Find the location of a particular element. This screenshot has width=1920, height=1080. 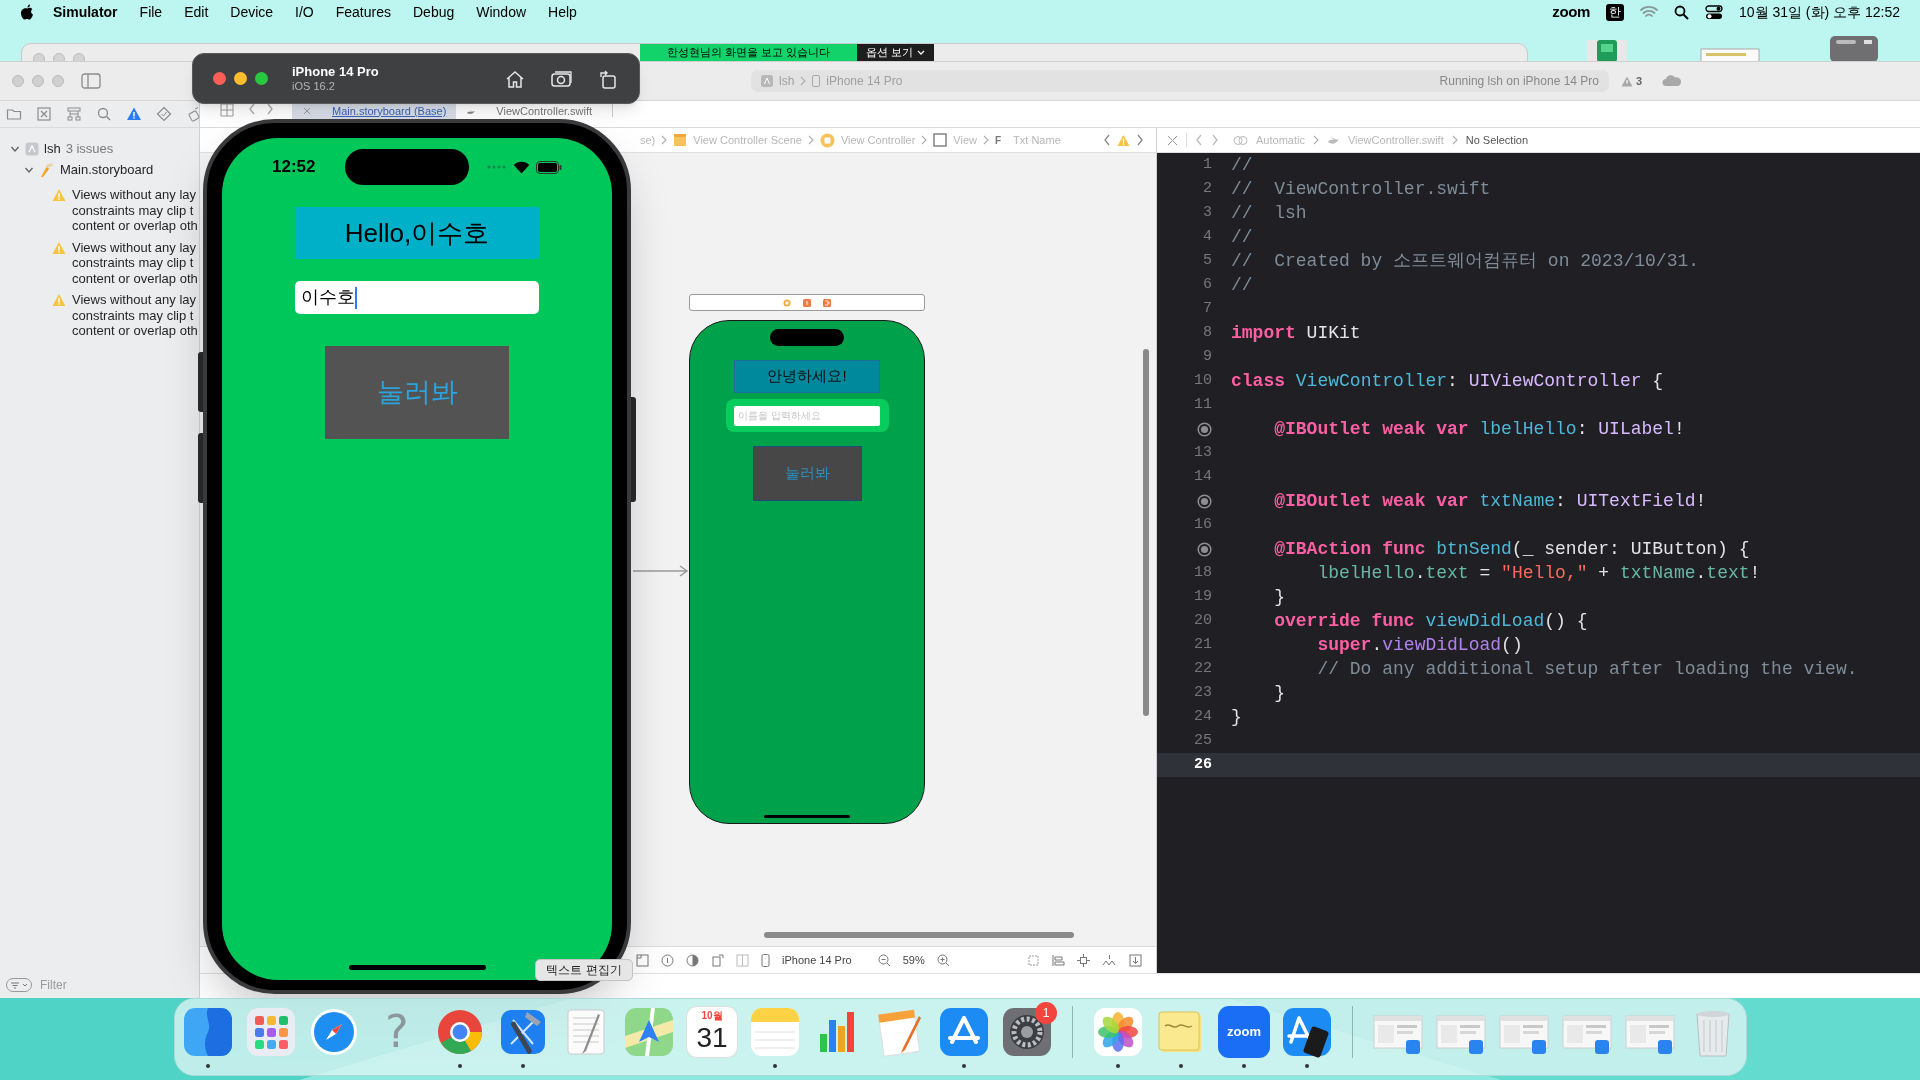

info-circle-icon is located at coordinates (667, 960).